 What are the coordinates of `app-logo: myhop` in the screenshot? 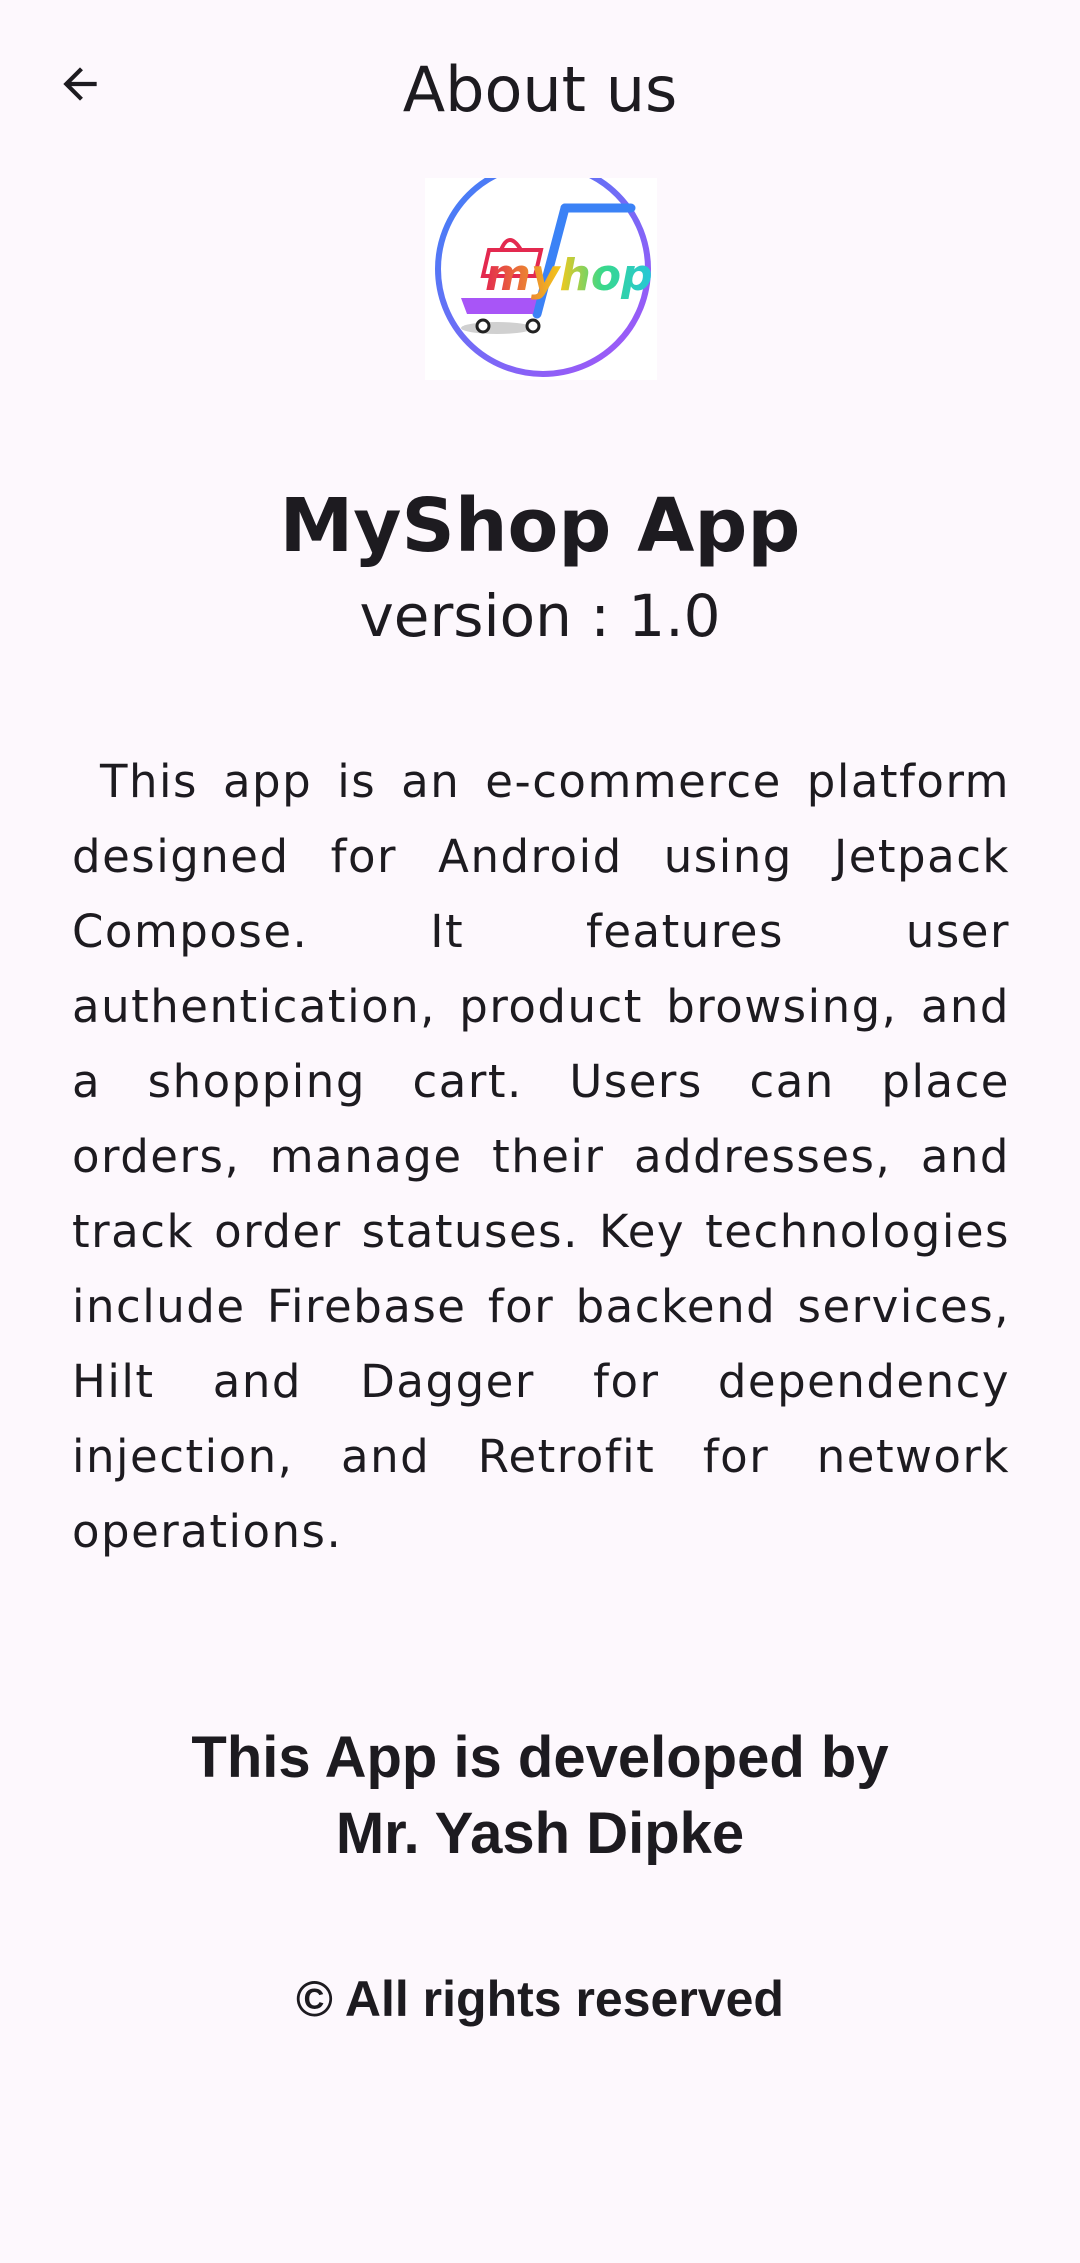 It's located at (541, 270).